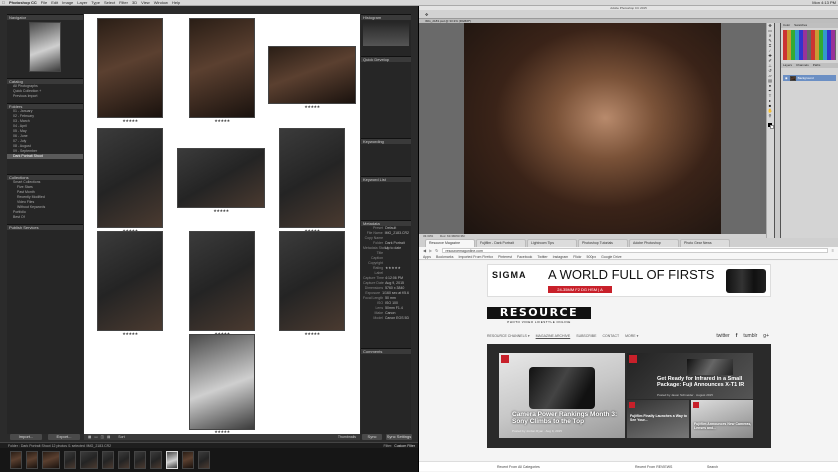  I want to click on grid-view-icon: ▦, so click(89, 437).